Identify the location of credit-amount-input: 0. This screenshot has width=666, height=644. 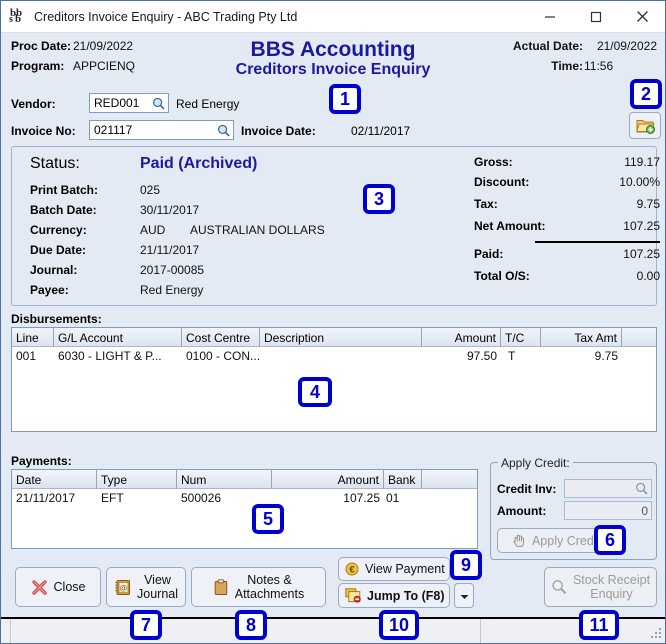
(608, 510).